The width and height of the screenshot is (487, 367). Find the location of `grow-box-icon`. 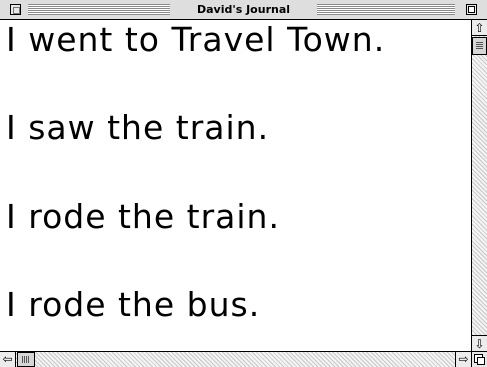

grow-box-icon is located at coordinates (479, 359).